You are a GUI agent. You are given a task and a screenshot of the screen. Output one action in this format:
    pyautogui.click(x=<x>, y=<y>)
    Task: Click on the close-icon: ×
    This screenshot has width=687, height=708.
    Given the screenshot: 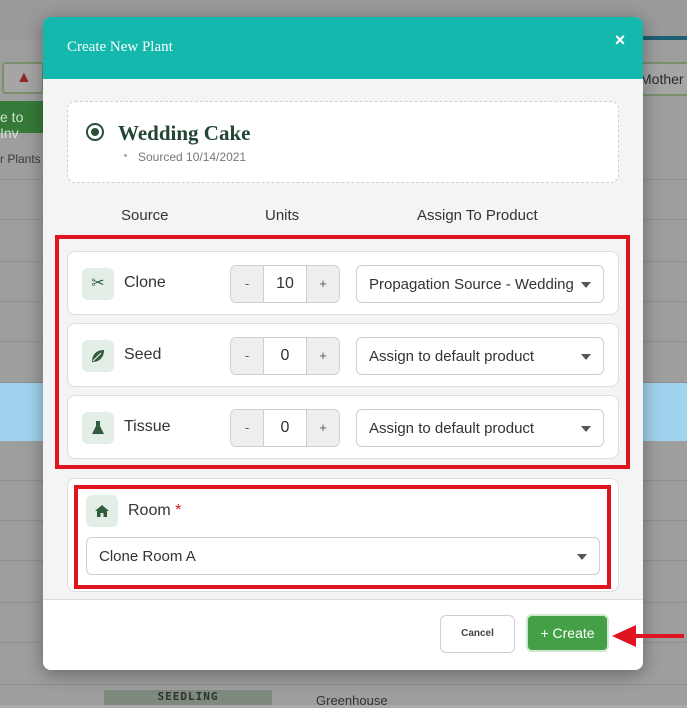 What is the action you would take?
    pyautogui.click(x=620, y=41)
    